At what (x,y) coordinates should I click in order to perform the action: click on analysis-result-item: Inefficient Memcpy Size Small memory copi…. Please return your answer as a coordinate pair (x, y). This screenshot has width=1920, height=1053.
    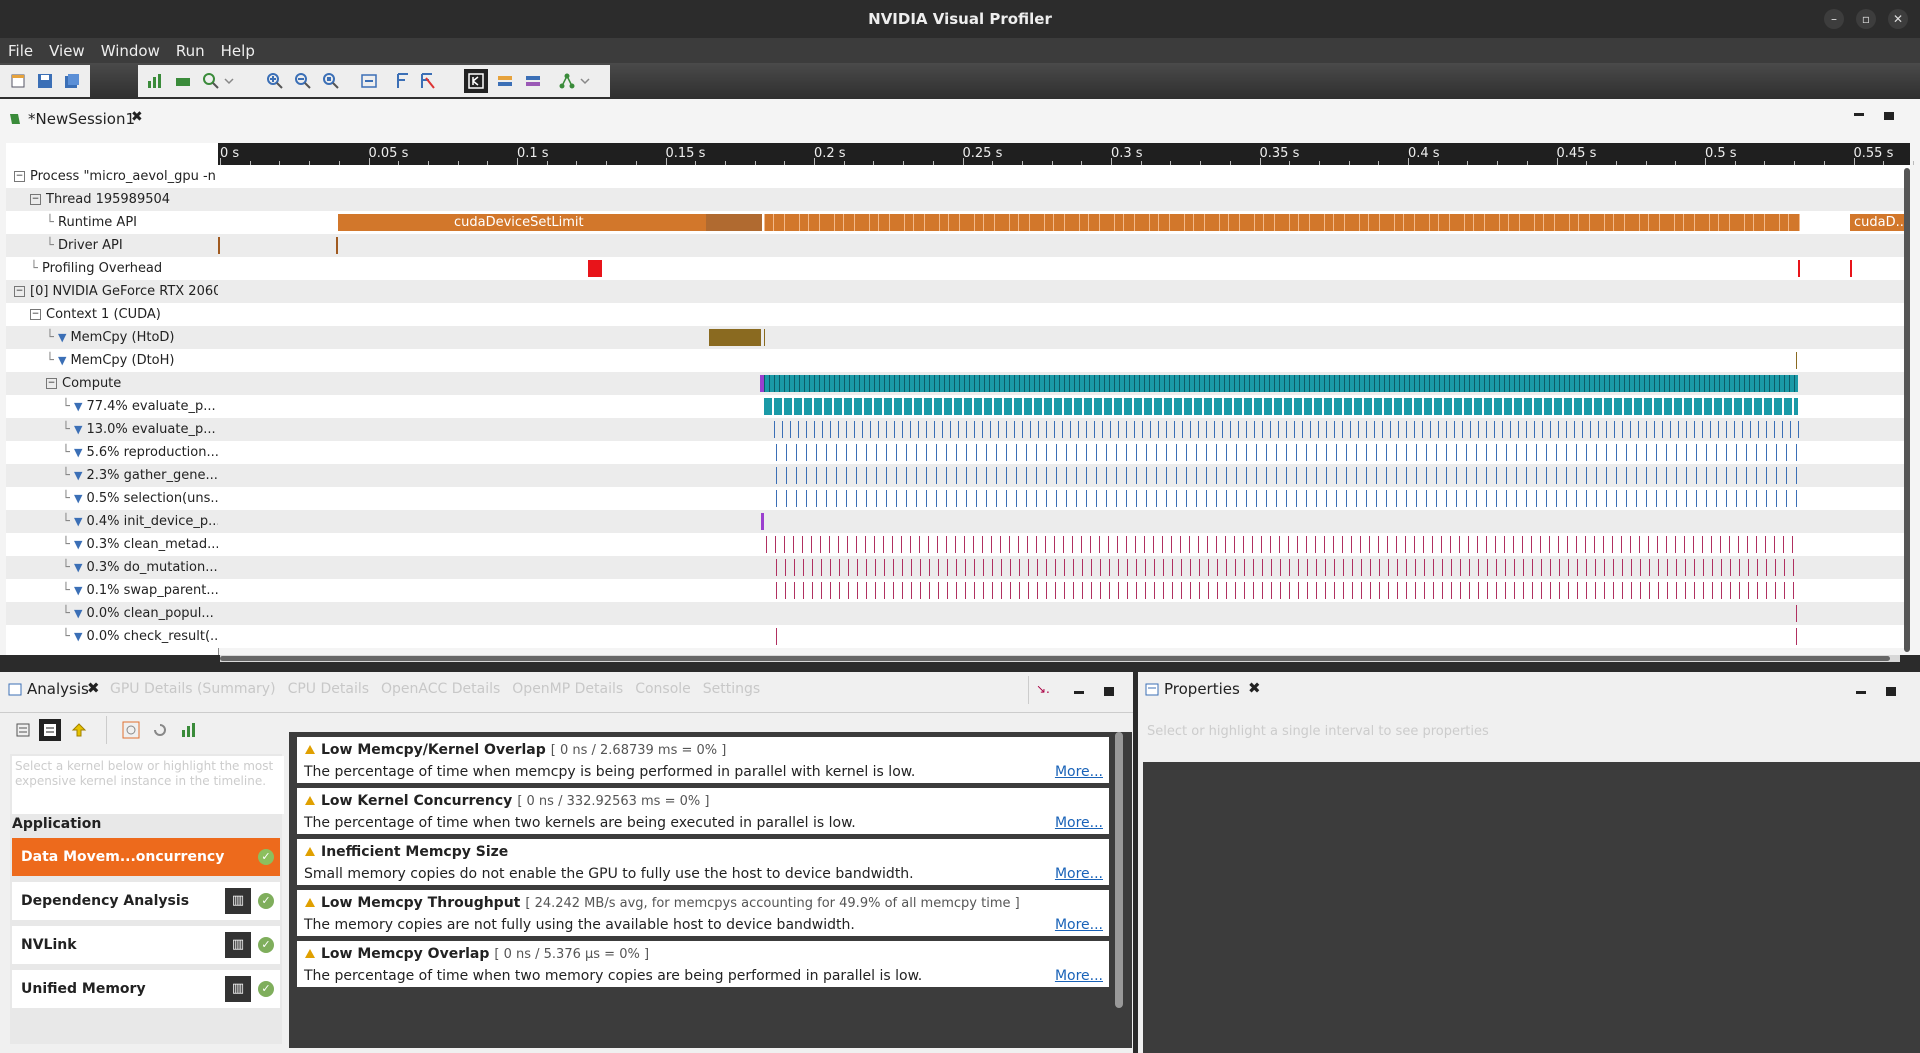
    Looking at the image, I should click on (703, 862).